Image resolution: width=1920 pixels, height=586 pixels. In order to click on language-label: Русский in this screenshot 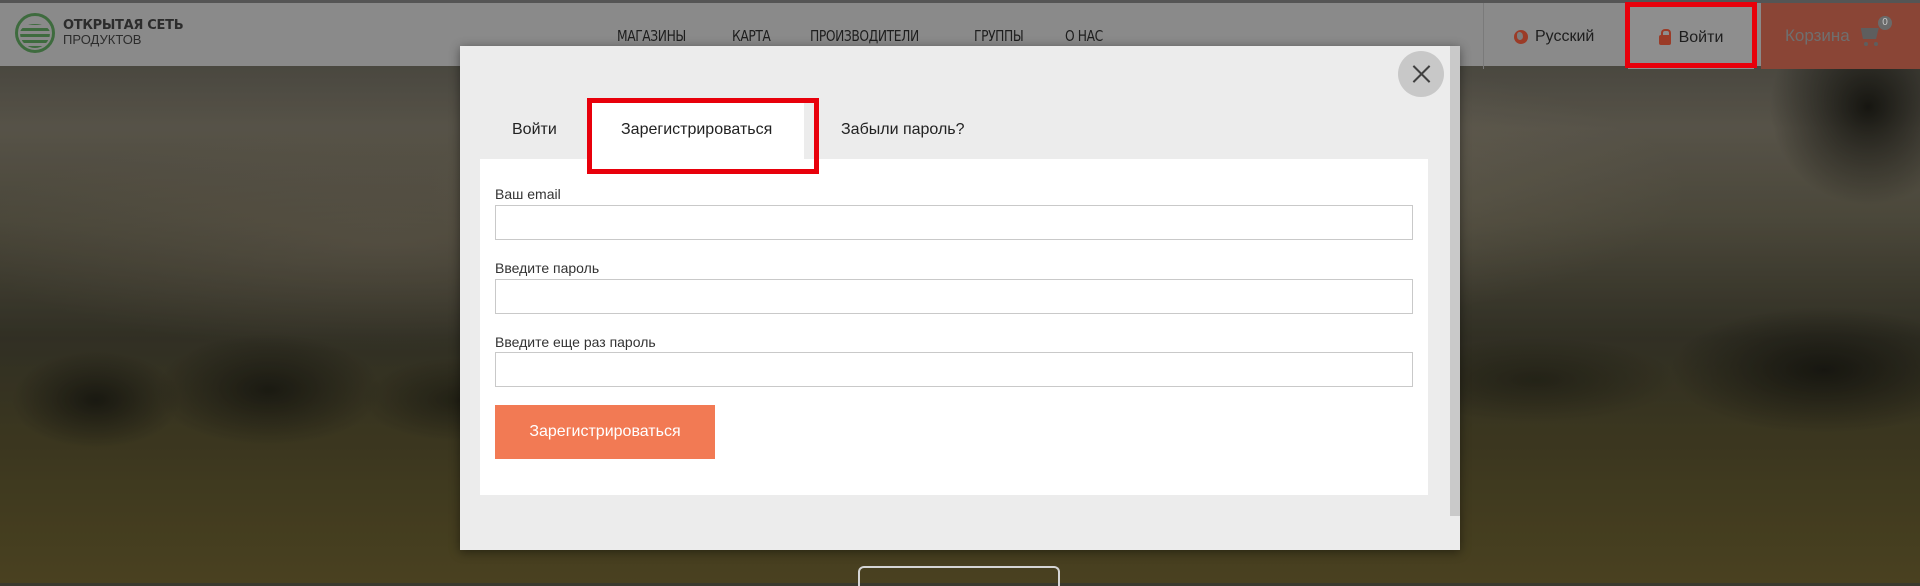, I will do `click(1565, 36)`.